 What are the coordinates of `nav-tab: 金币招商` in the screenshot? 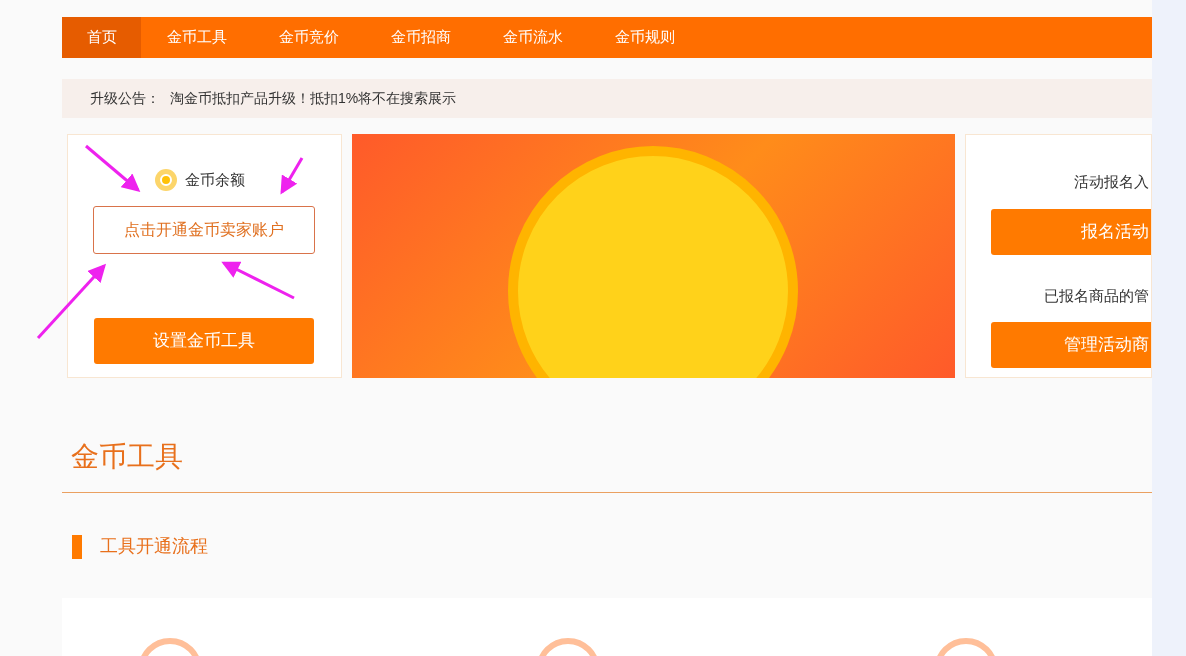 It's located at (421, 37).